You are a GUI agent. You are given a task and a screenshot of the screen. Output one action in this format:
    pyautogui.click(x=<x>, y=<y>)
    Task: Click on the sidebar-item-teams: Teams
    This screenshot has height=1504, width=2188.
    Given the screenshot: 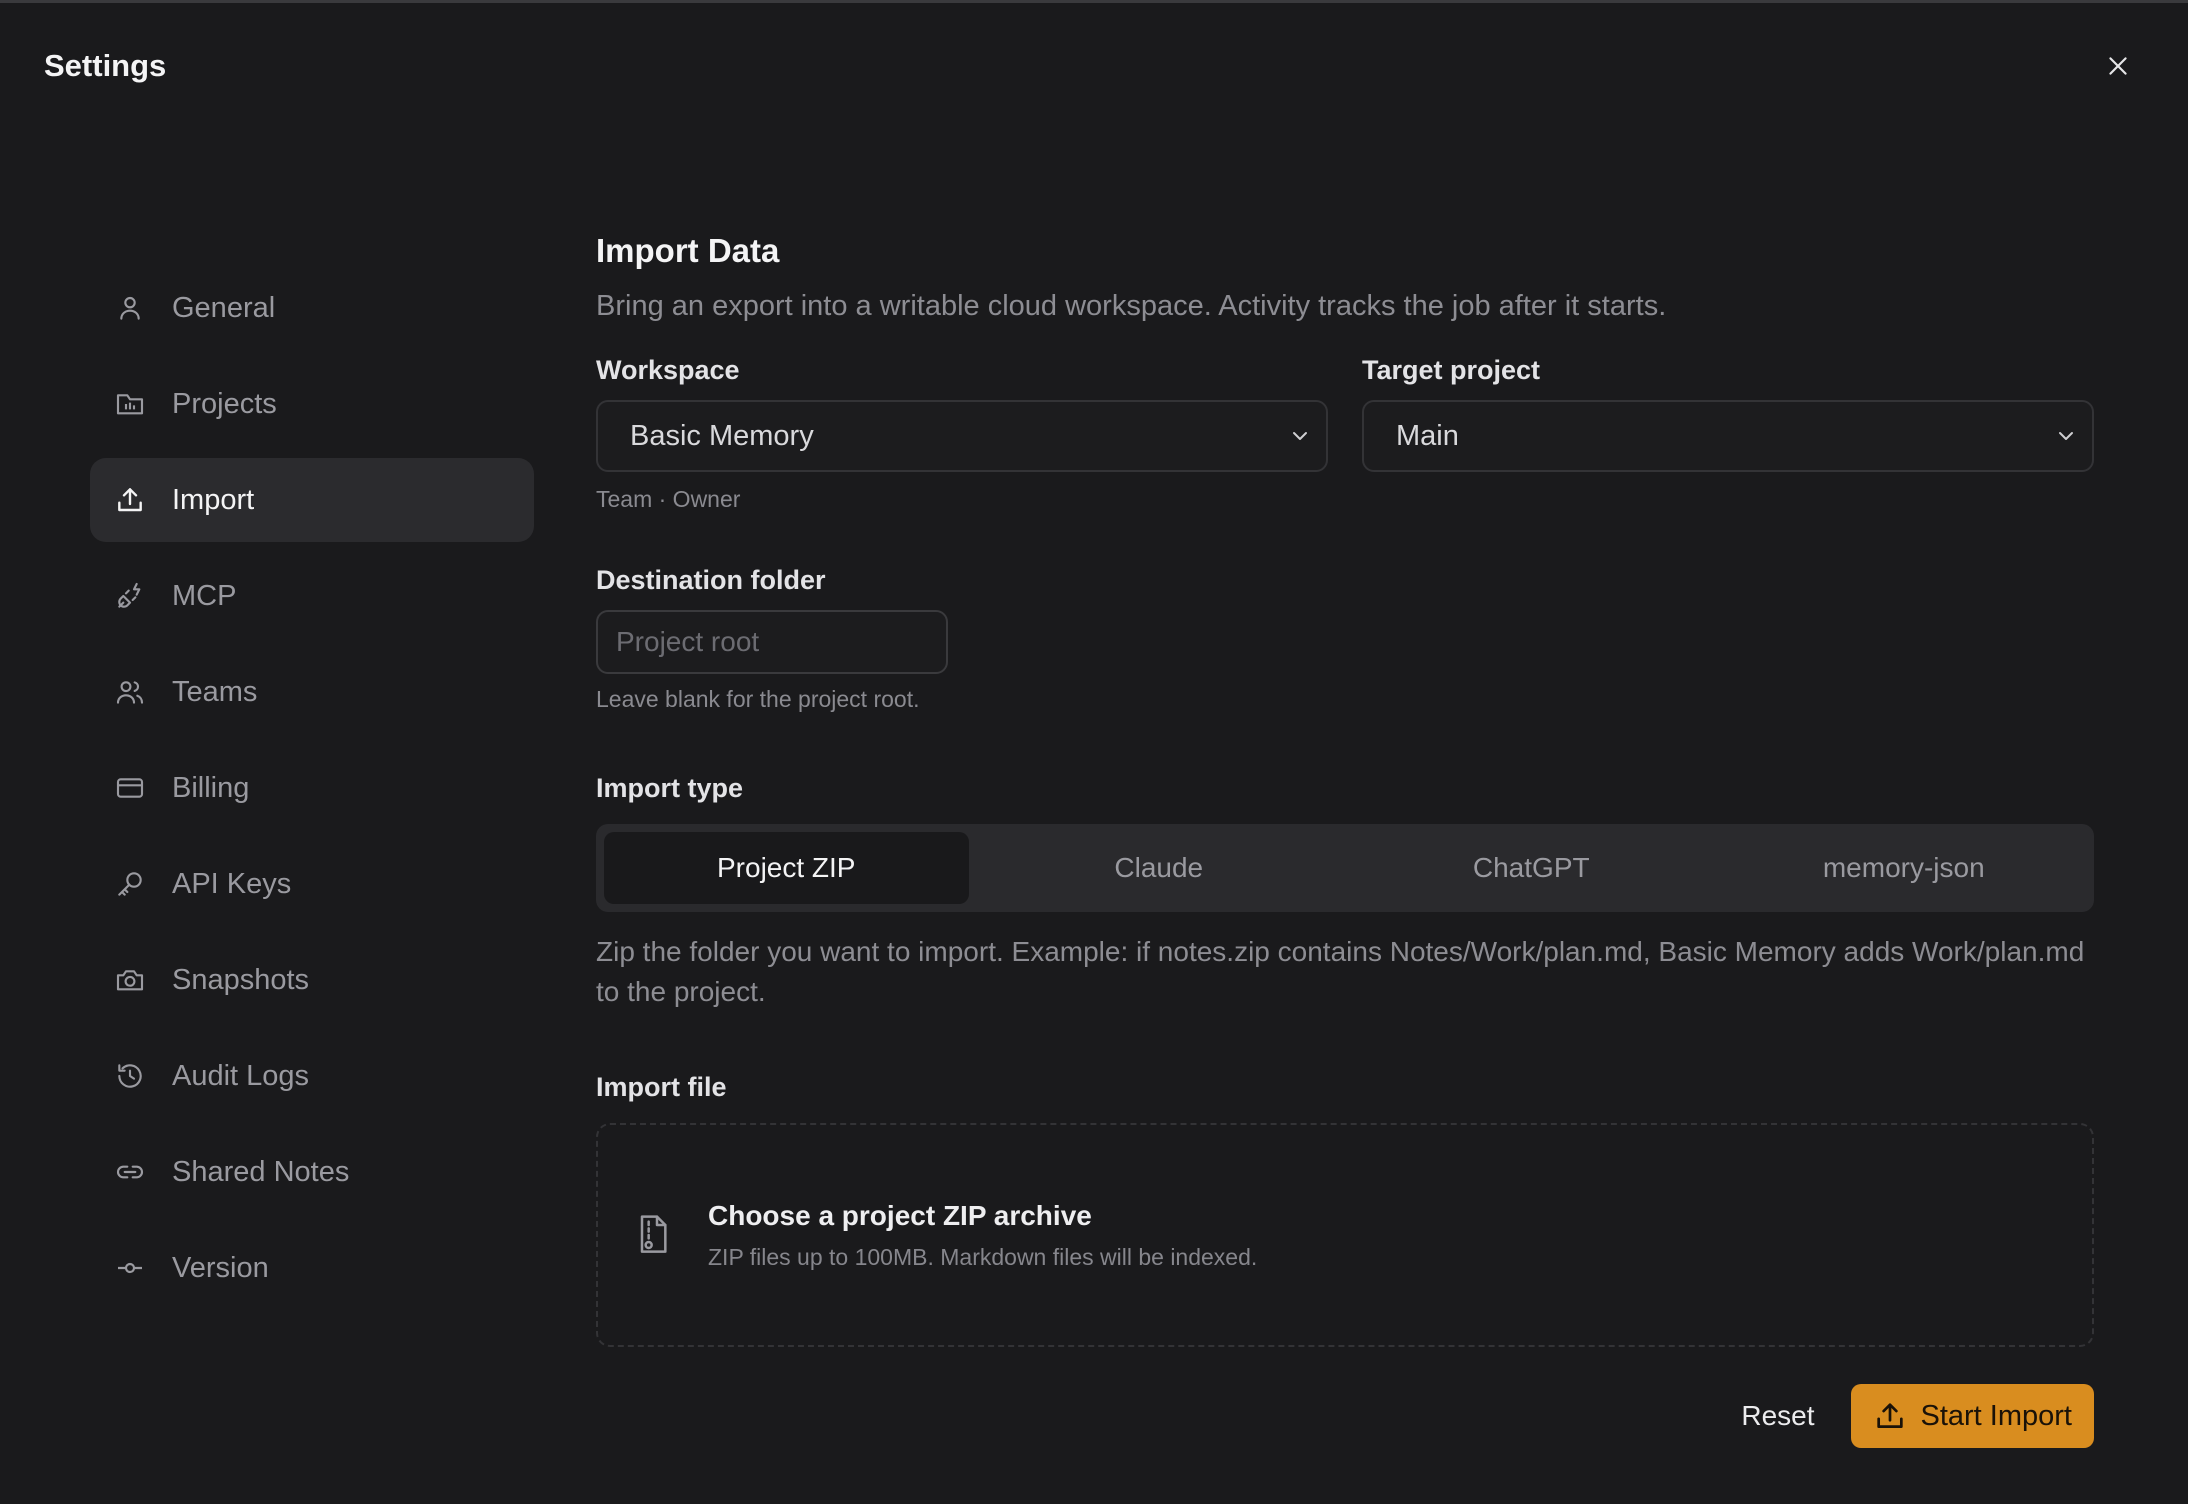 What is the action you would take?
    pyautogui.click(x=312, y=692)
    